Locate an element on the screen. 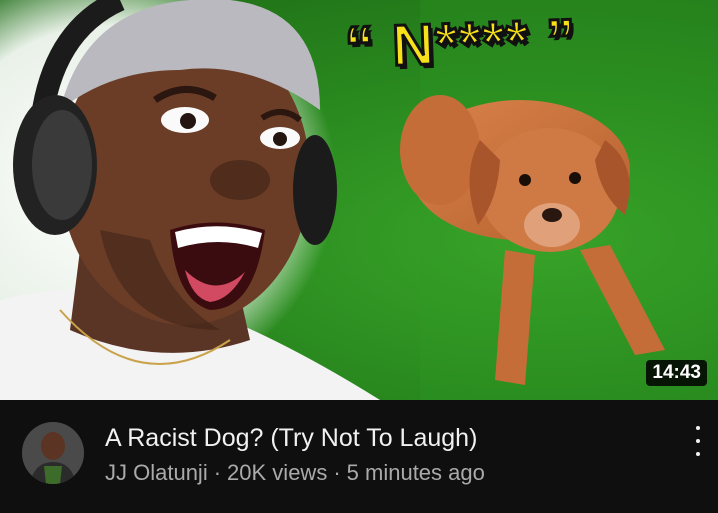  more-vert-icon is located at coordinates (698, 441).